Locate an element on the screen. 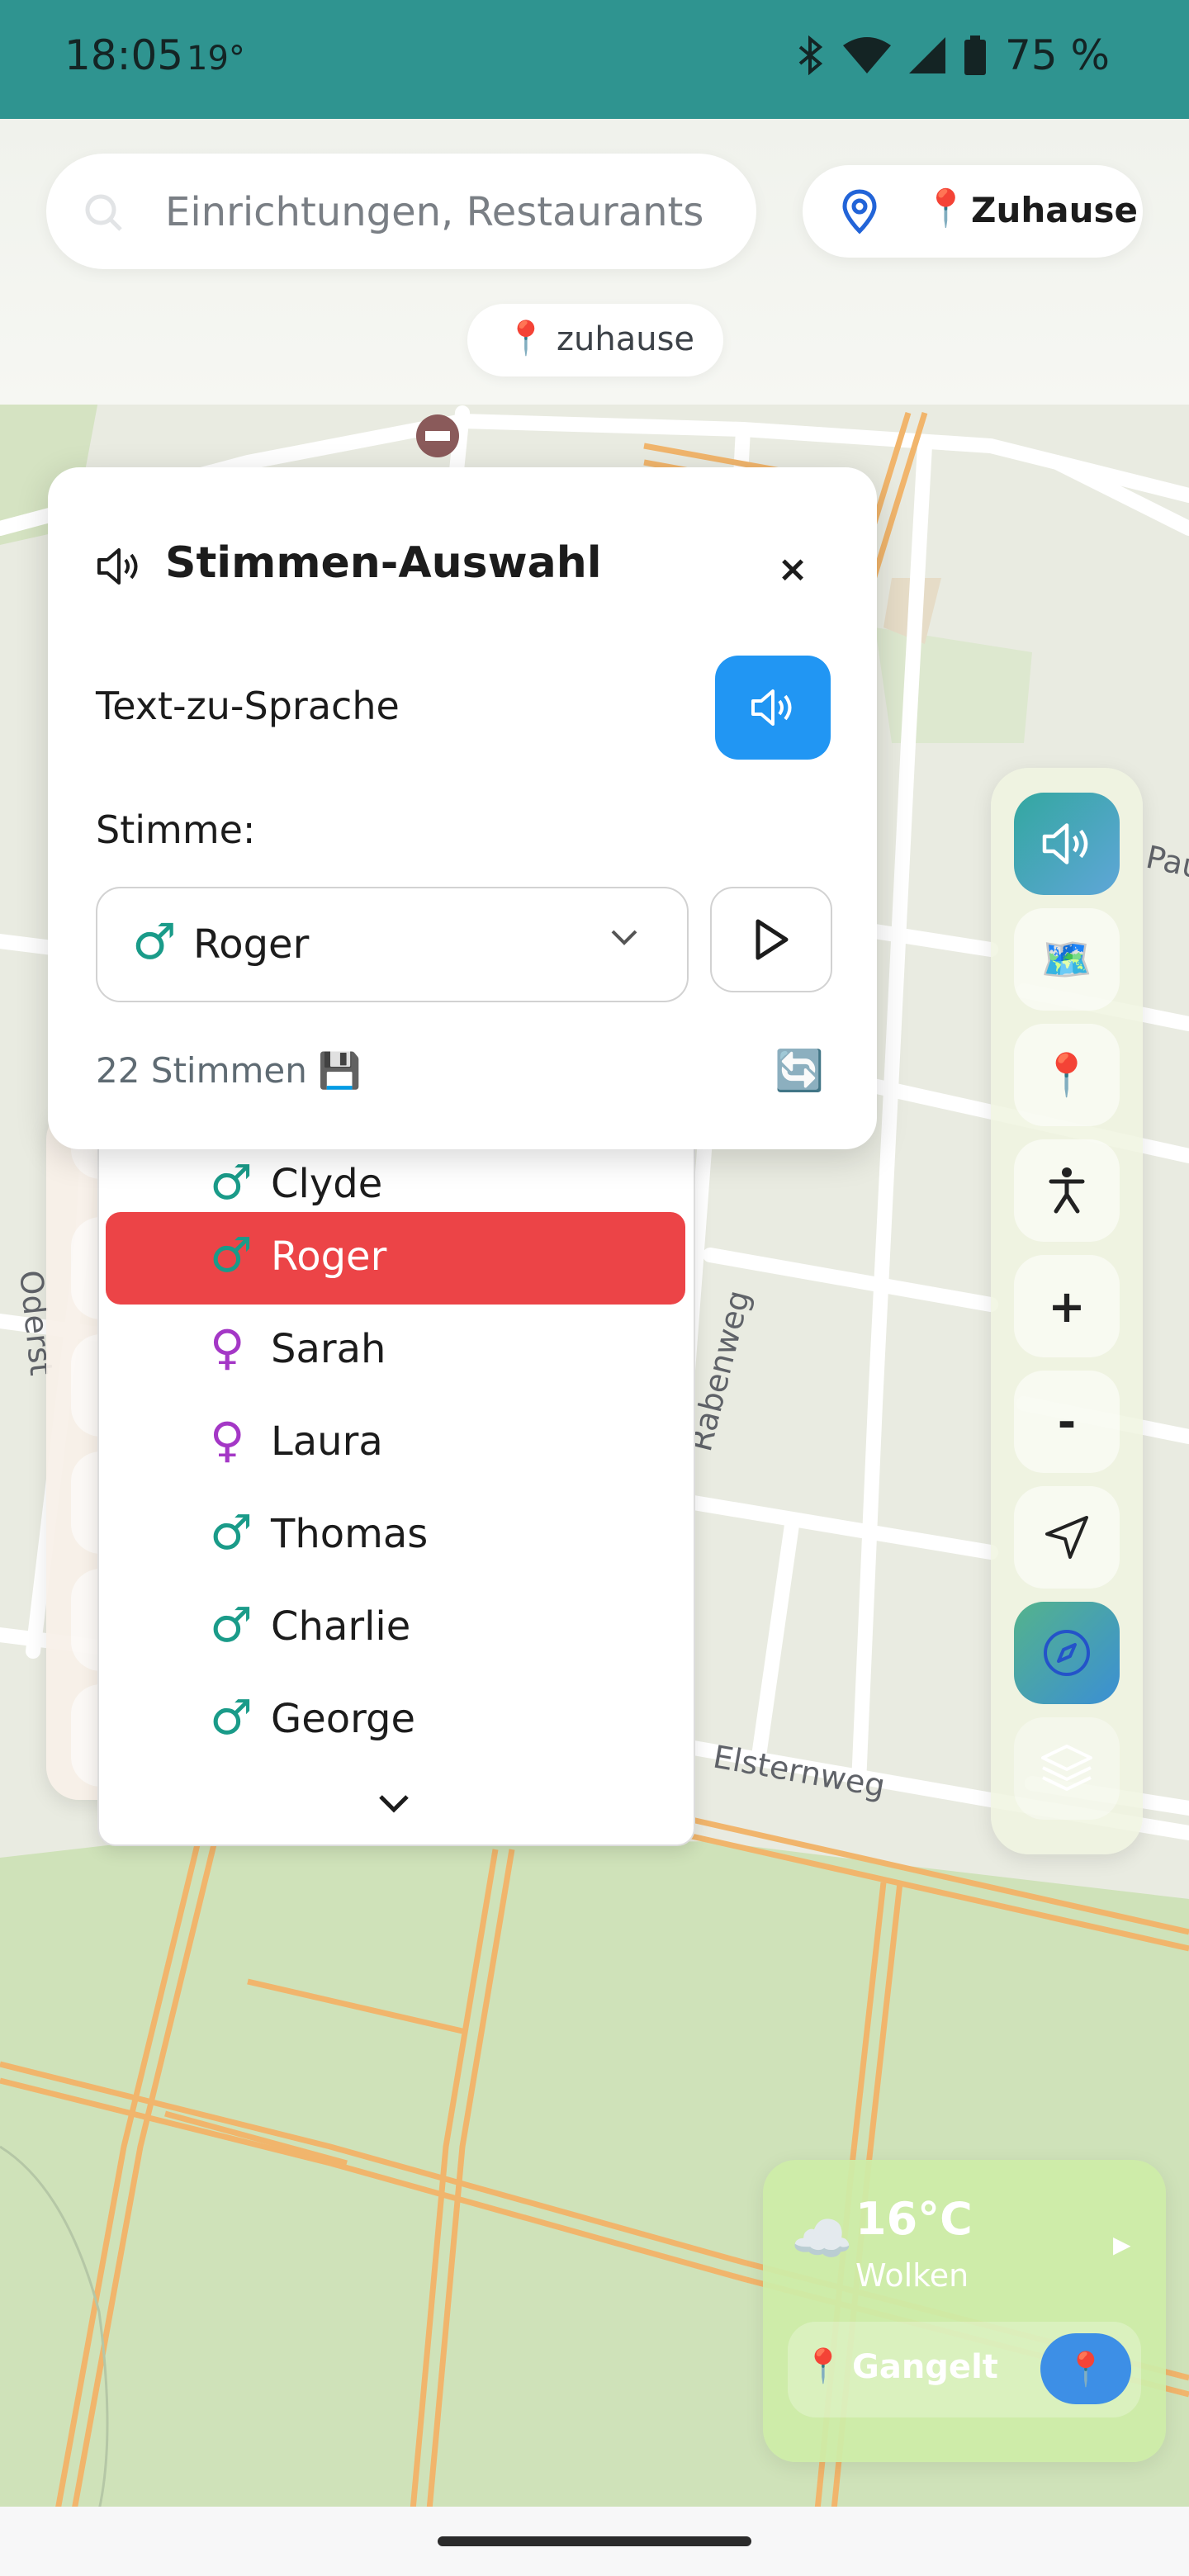  signal-icon is located at coordinates (926, 55).